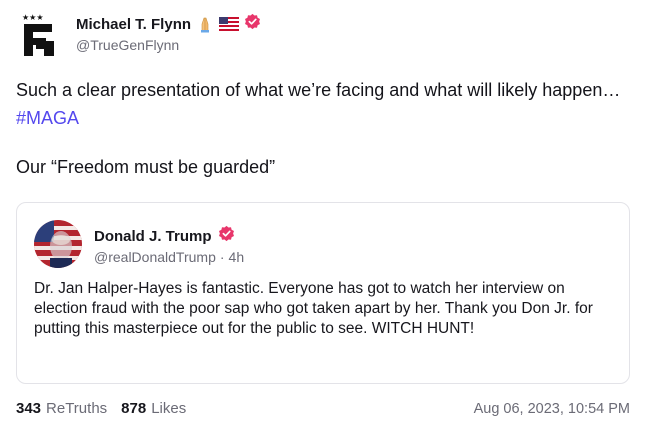  What do you see at coordinates (205, 24) in the screenshot?
I see `folded-hands-emoji-icon` at bounding box center [205, 24].